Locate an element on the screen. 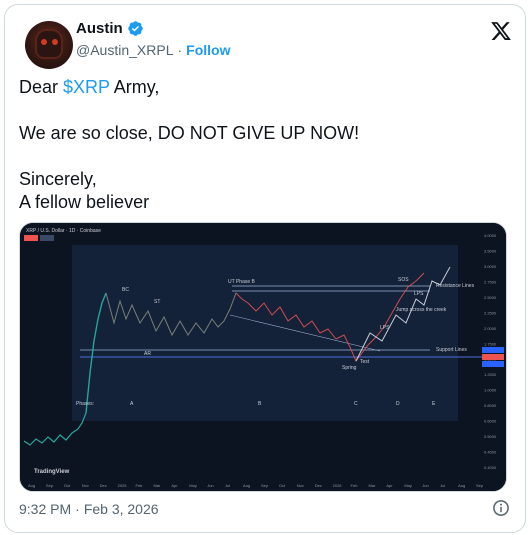  price-scale-label: 2.7500 is located at coordinates (490, 281).